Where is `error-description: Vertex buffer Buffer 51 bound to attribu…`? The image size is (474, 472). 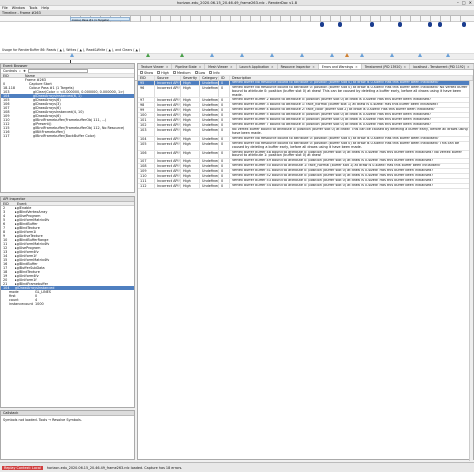 error-description: Vertex buffer Buffer 51 bound to attribu… is located at coordinates (351, 171).